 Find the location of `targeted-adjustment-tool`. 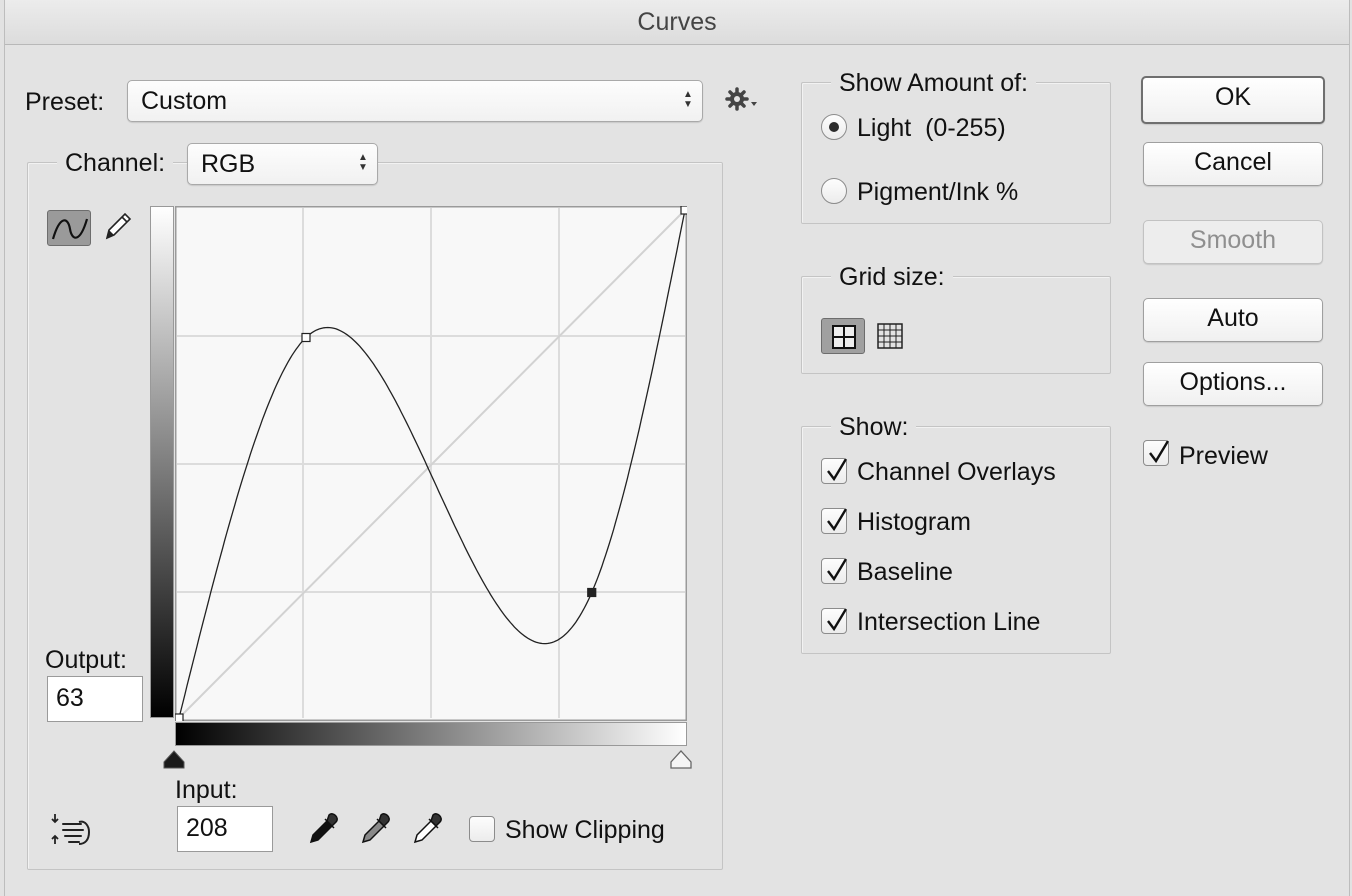

targeted-adjustment-tool is located at coordinates (72, 831).